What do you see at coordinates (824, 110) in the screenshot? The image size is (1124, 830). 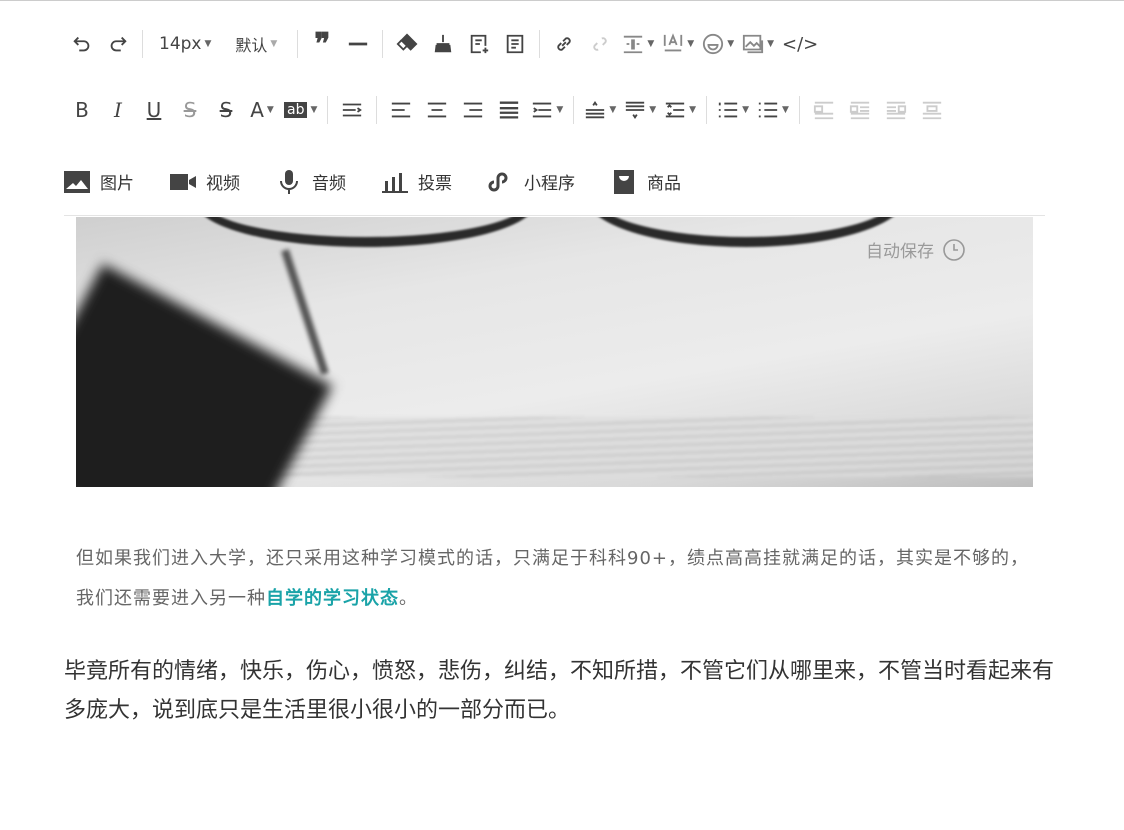 I see `float-left-icon` at bounding box center [824, 110].